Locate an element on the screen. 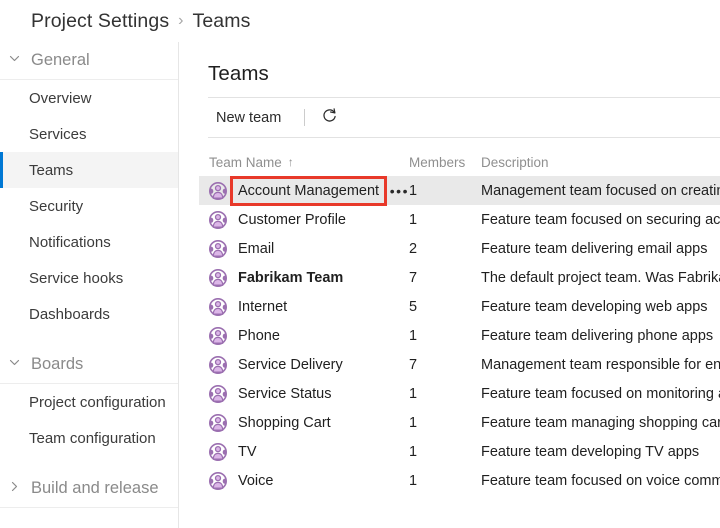 This screenshot has height=528, width=720. sidebar-item-label: Dashboards is located at coordinates (69, 314).